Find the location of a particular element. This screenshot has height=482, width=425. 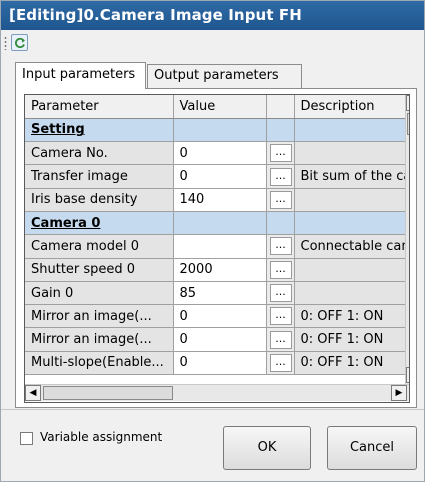

tab-strip: Input parameters Output parameters is located at coordinates (215, 75).